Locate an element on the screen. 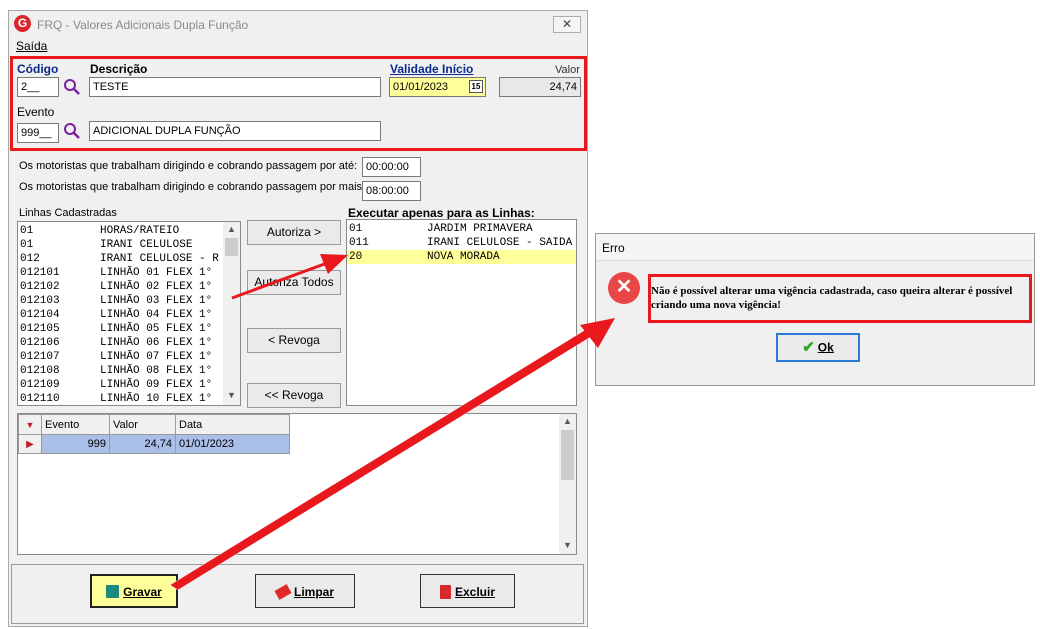  list-item: 01 IRANI CELULOSE is located at coordinates (119, 245).